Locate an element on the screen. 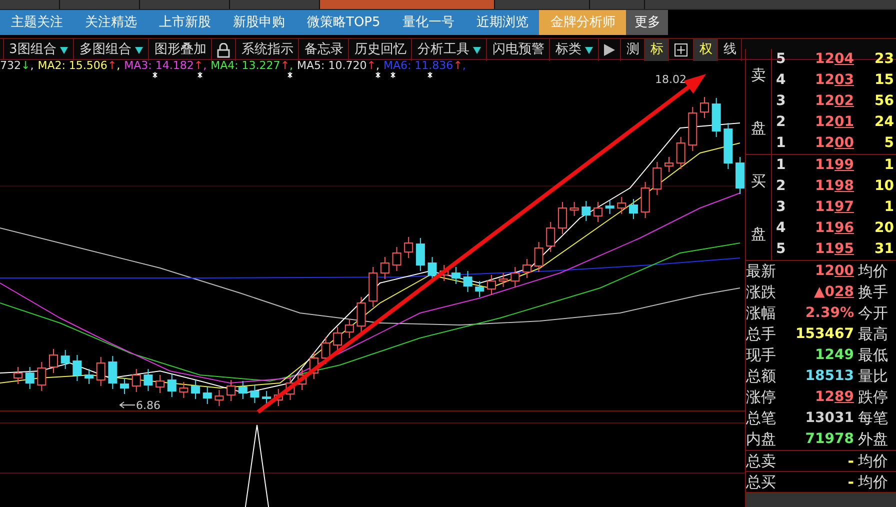  toolbar-button: 历史回忆 is located at coordinates (380, 50).